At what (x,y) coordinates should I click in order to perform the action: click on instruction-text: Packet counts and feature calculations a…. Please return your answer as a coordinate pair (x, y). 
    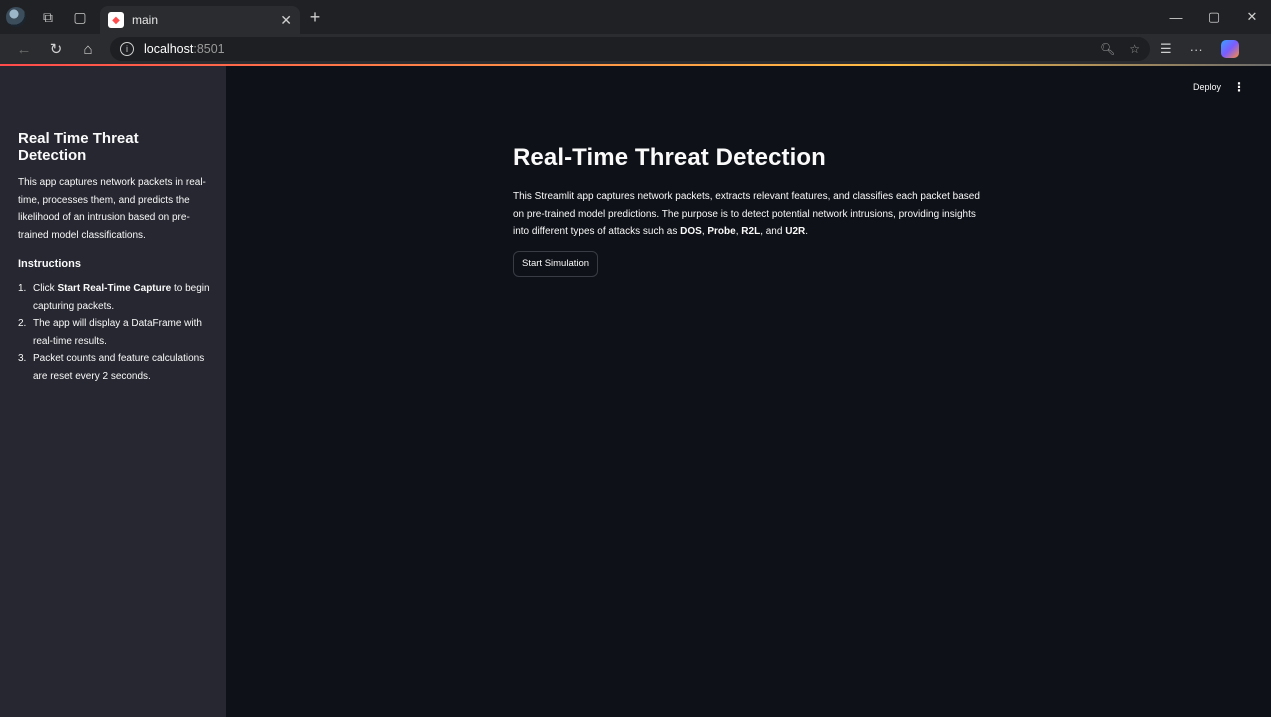
    Looking at the image, I should click on (119, 367).